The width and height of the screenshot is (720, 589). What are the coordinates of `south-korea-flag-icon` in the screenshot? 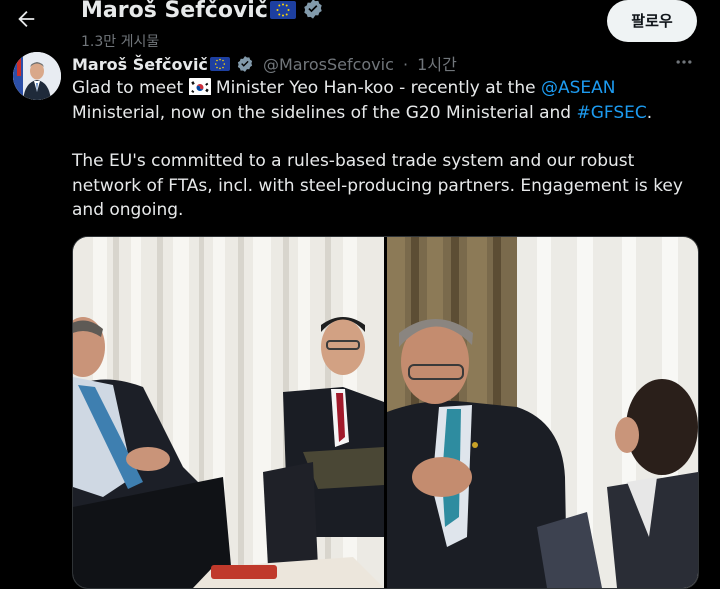 It's located at (199, 86).